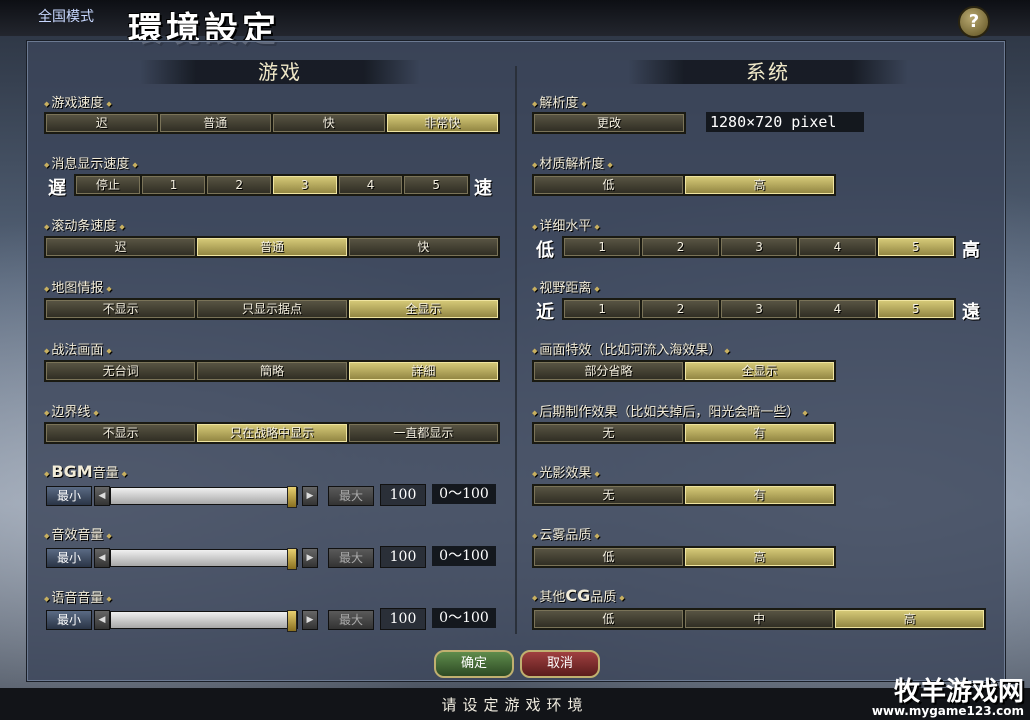 This screenshot has width=1030, height=720. What do you see at coordinates (631, 348) in the screenshot?
I see `screen-effects-label: 画面特效（比如河流入海效果）` at bounding box center [631, 348].